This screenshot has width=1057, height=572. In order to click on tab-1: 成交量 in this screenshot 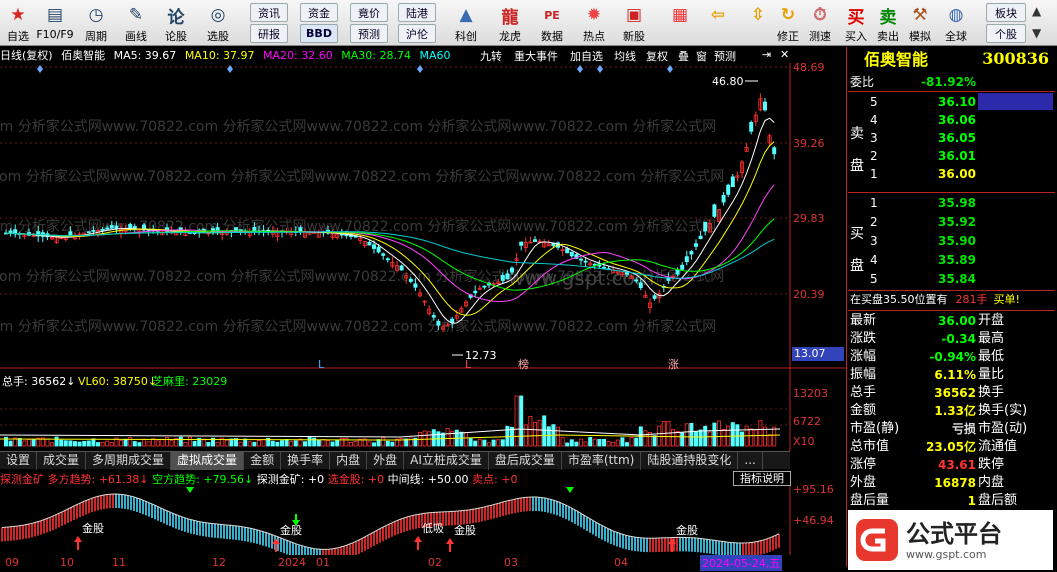, I will do `click(62, 461)`.